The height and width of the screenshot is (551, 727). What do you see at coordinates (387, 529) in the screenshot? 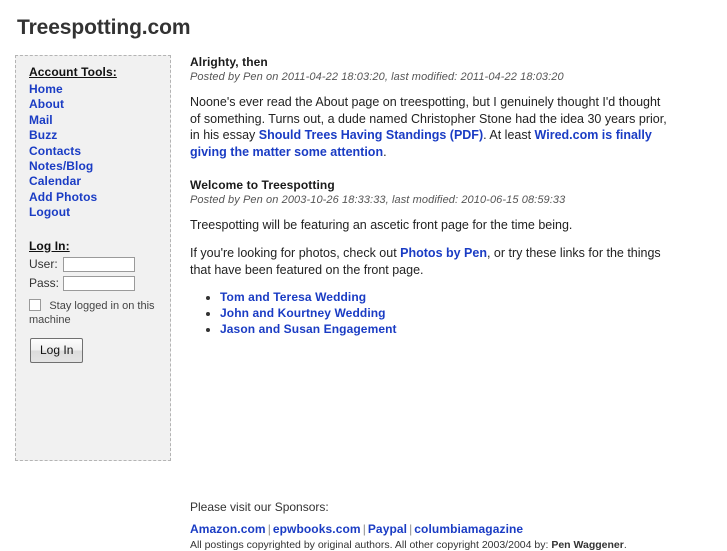
I see `sponsor-link-paypal: Paypal` at bounding box center [387, 529].